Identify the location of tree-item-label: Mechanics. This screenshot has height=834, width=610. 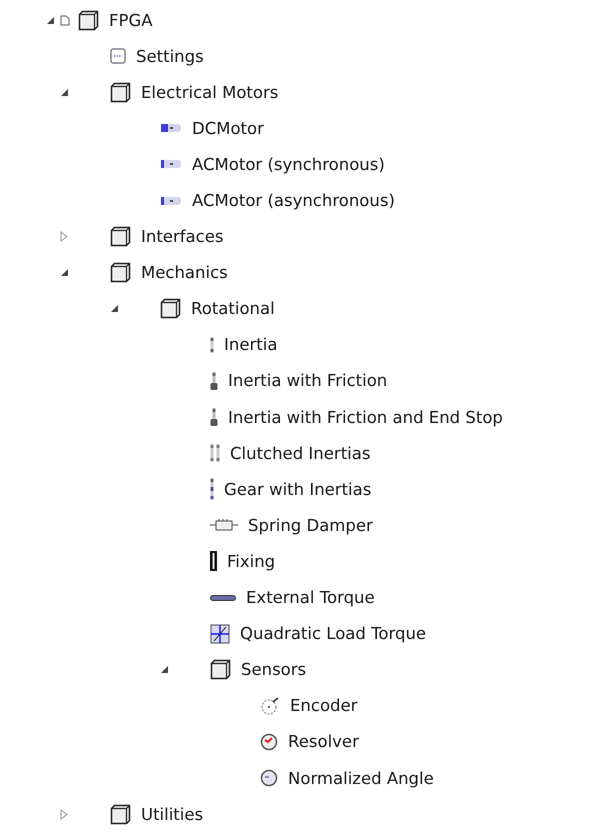
(184, 272).